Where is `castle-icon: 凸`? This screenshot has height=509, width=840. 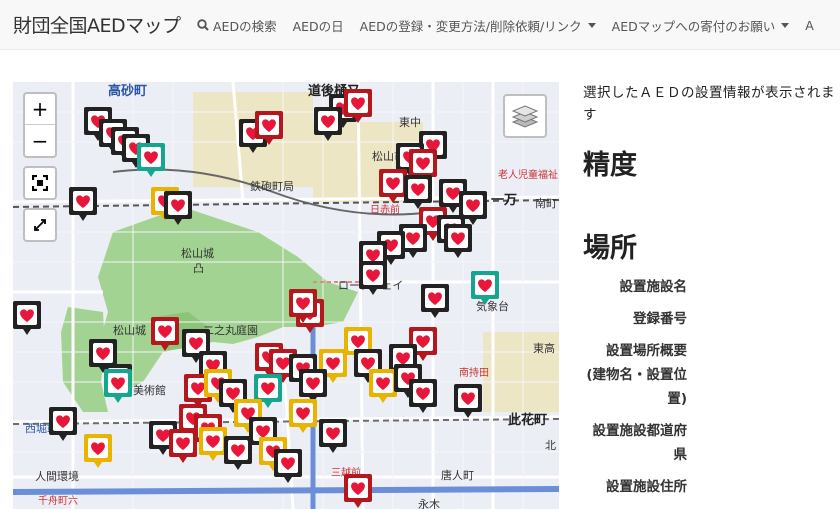 castle-icon: 凸 is located at coordinates (198, 268).